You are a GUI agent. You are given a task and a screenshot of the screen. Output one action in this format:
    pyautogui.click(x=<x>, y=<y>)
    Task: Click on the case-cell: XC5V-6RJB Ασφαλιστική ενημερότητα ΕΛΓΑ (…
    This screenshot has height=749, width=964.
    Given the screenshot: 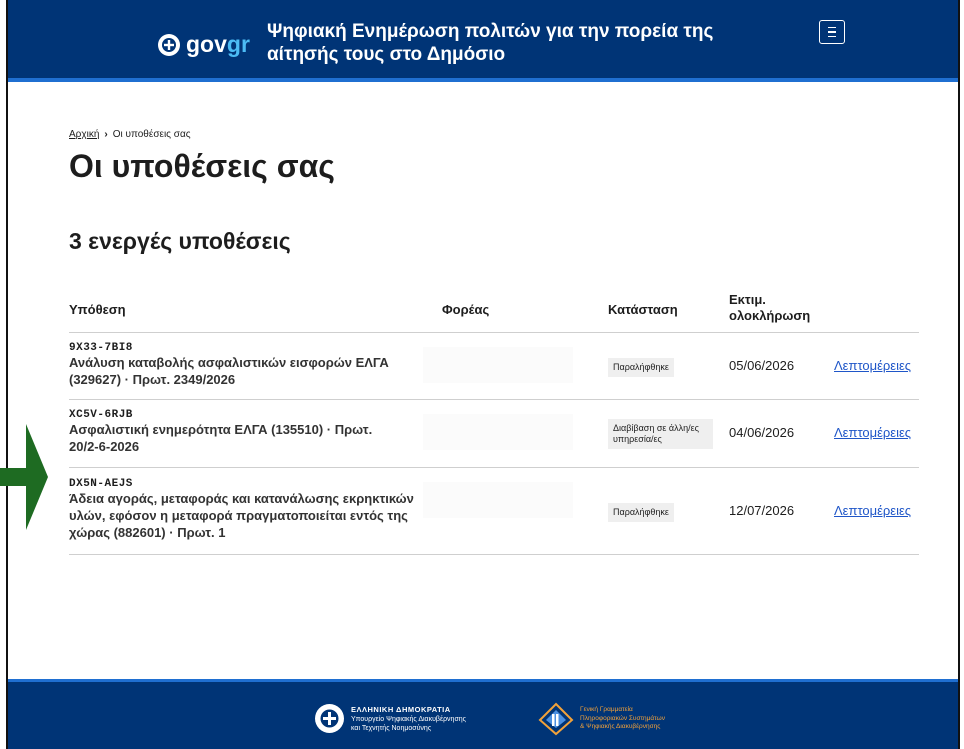 What is the action you would take?
    pyautogui.click(x=249, y=432)
    